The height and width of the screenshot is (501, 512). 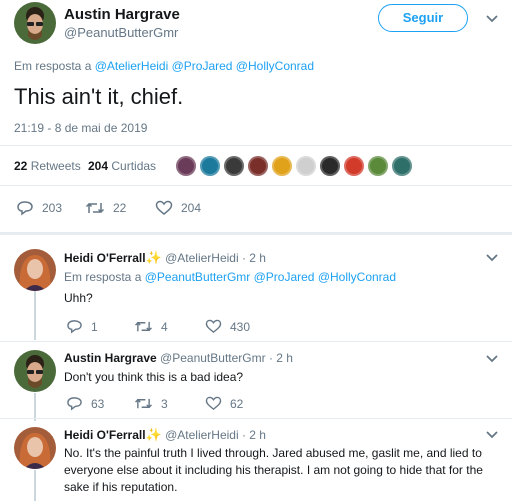 I want to click on reply-text: Uhh?, so click(x=78, y=298).